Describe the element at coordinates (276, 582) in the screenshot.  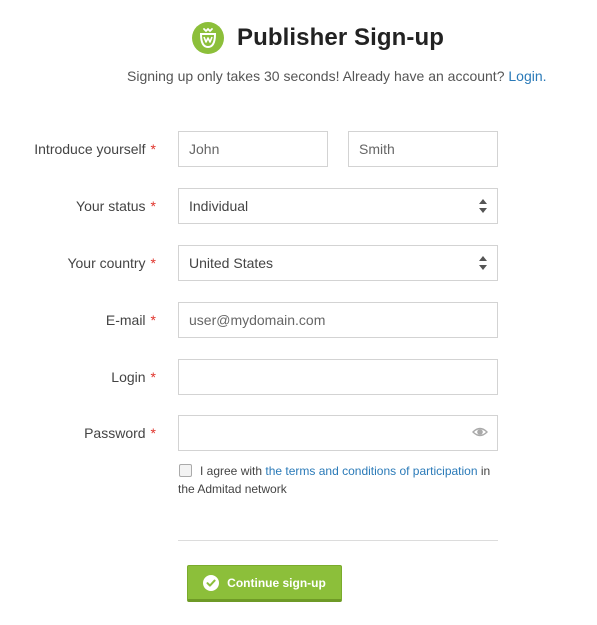
I see `continue-signup-label: Continue sign-up` at that location.